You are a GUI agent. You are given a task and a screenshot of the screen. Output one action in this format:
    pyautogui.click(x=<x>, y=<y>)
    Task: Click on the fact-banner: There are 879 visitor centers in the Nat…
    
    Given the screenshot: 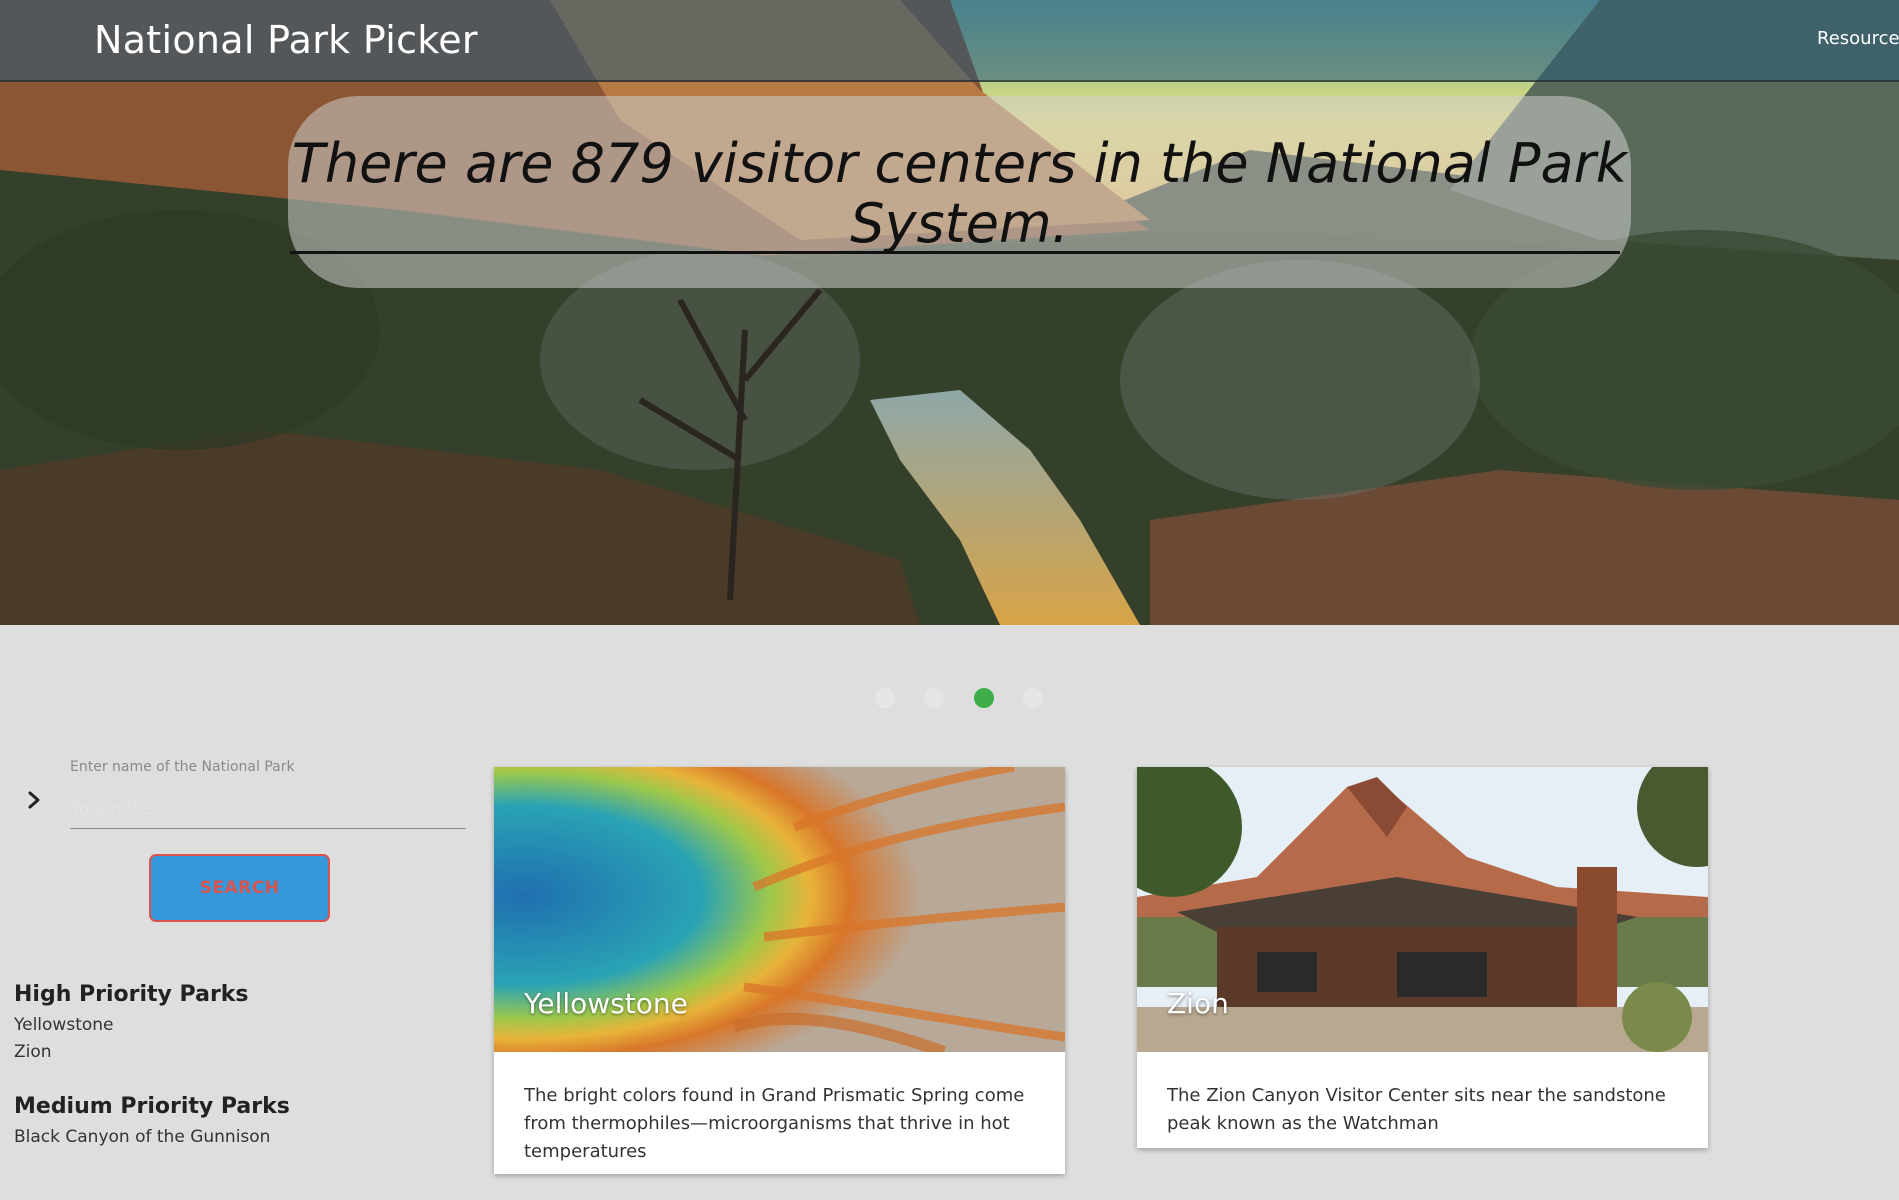 What is the action you would take?
    pyautogui.click(x=959, y=192)
    